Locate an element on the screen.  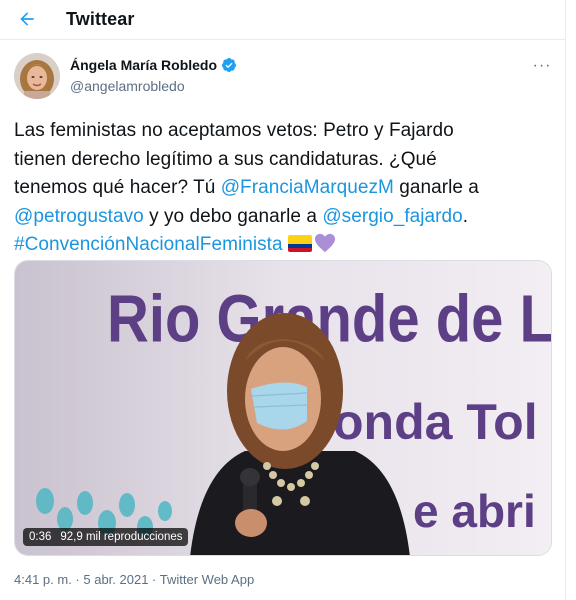
more-options-button: ··· is located at coordinates (542, 66).